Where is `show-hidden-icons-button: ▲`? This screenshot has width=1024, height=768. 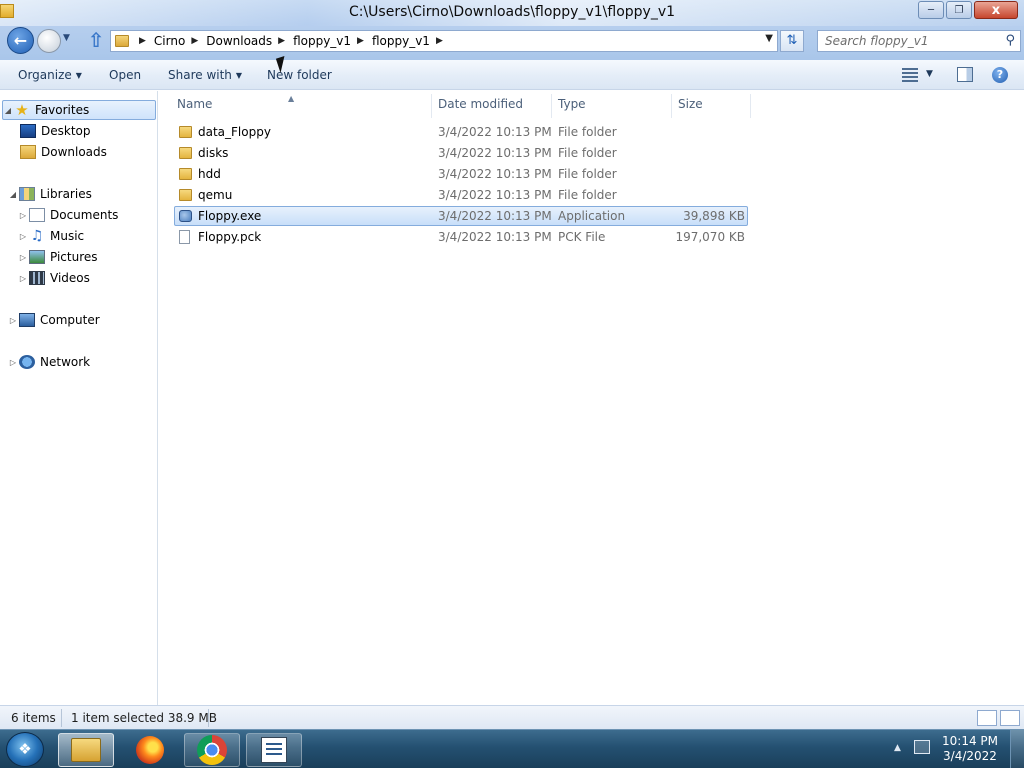
show-hidden-icons-button: ▲ is located at coordinates (897, 748).